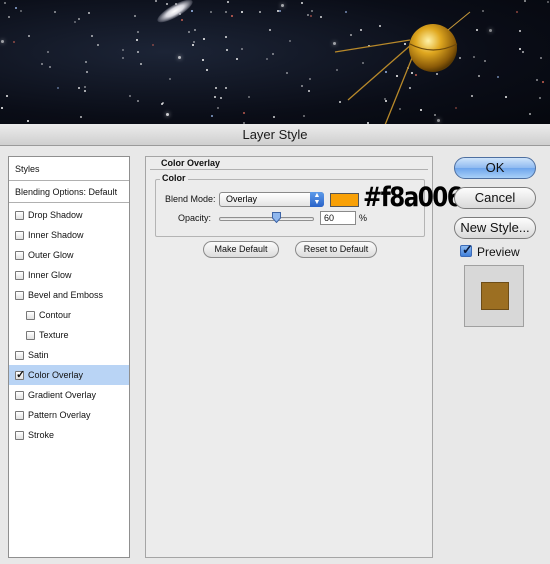 The height and width of the screenshot is (564, 550). Describe the element at coordinates (56, 375) in the screenshot. I see `style-item-label: Color Overlay` at that location.